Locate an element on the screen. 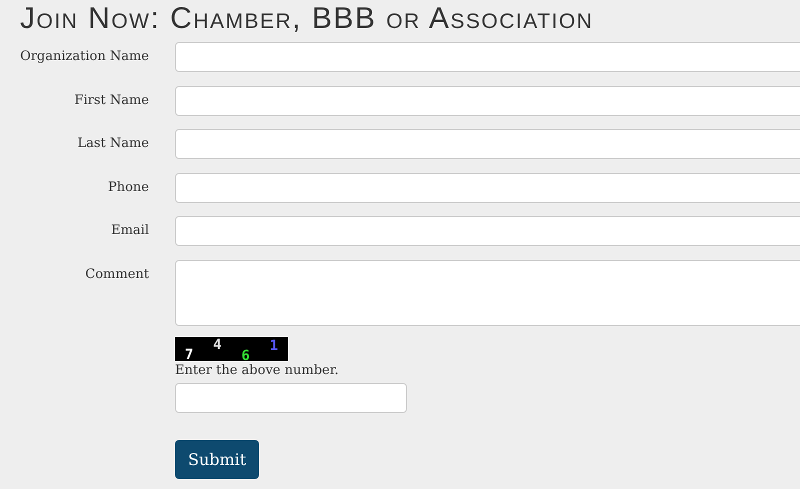 The width and height of the screenshot is (800, 489). captcha-digit: 4 is located at coordinates (217, 345).